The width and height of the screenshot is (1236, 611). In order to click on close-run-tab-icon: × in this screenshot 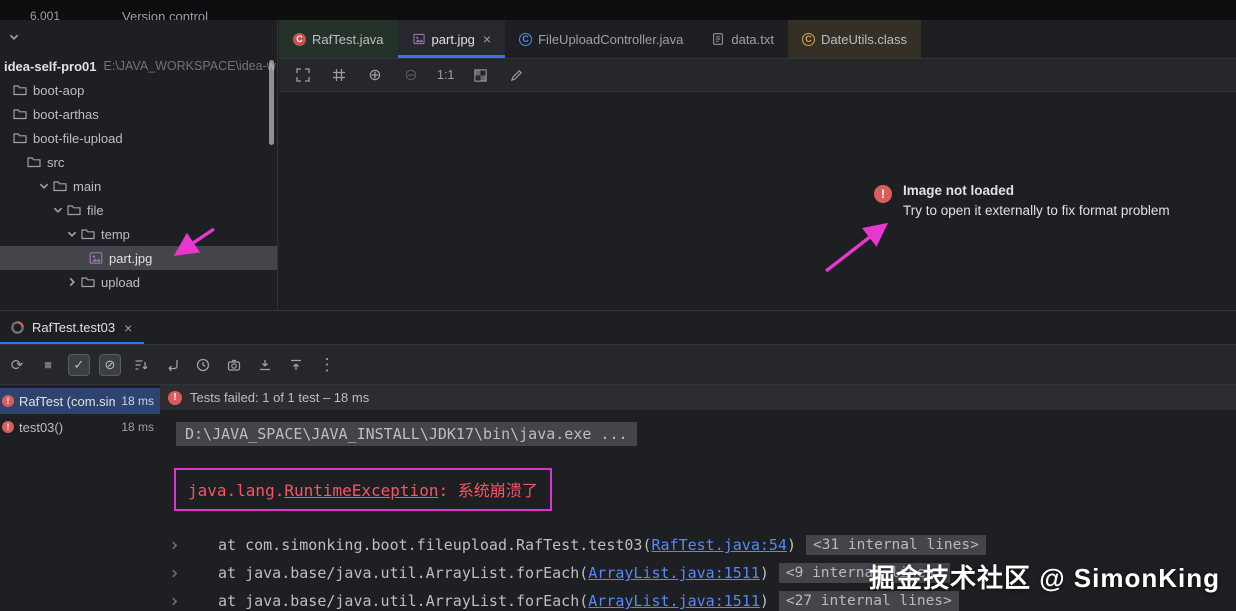, I will do `click(128, 328)`.